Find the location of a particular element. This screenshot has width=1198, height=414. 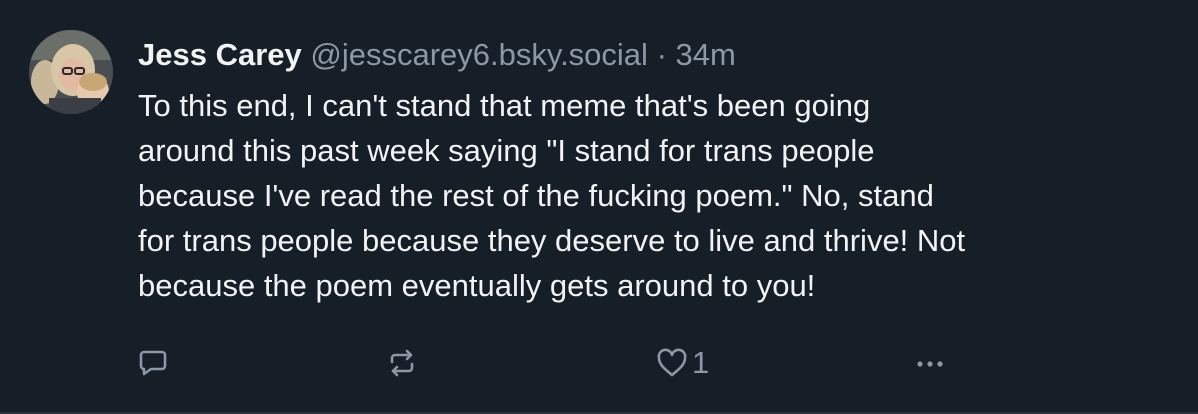

speech-bubble-icon is located at coordinates (153, 363).